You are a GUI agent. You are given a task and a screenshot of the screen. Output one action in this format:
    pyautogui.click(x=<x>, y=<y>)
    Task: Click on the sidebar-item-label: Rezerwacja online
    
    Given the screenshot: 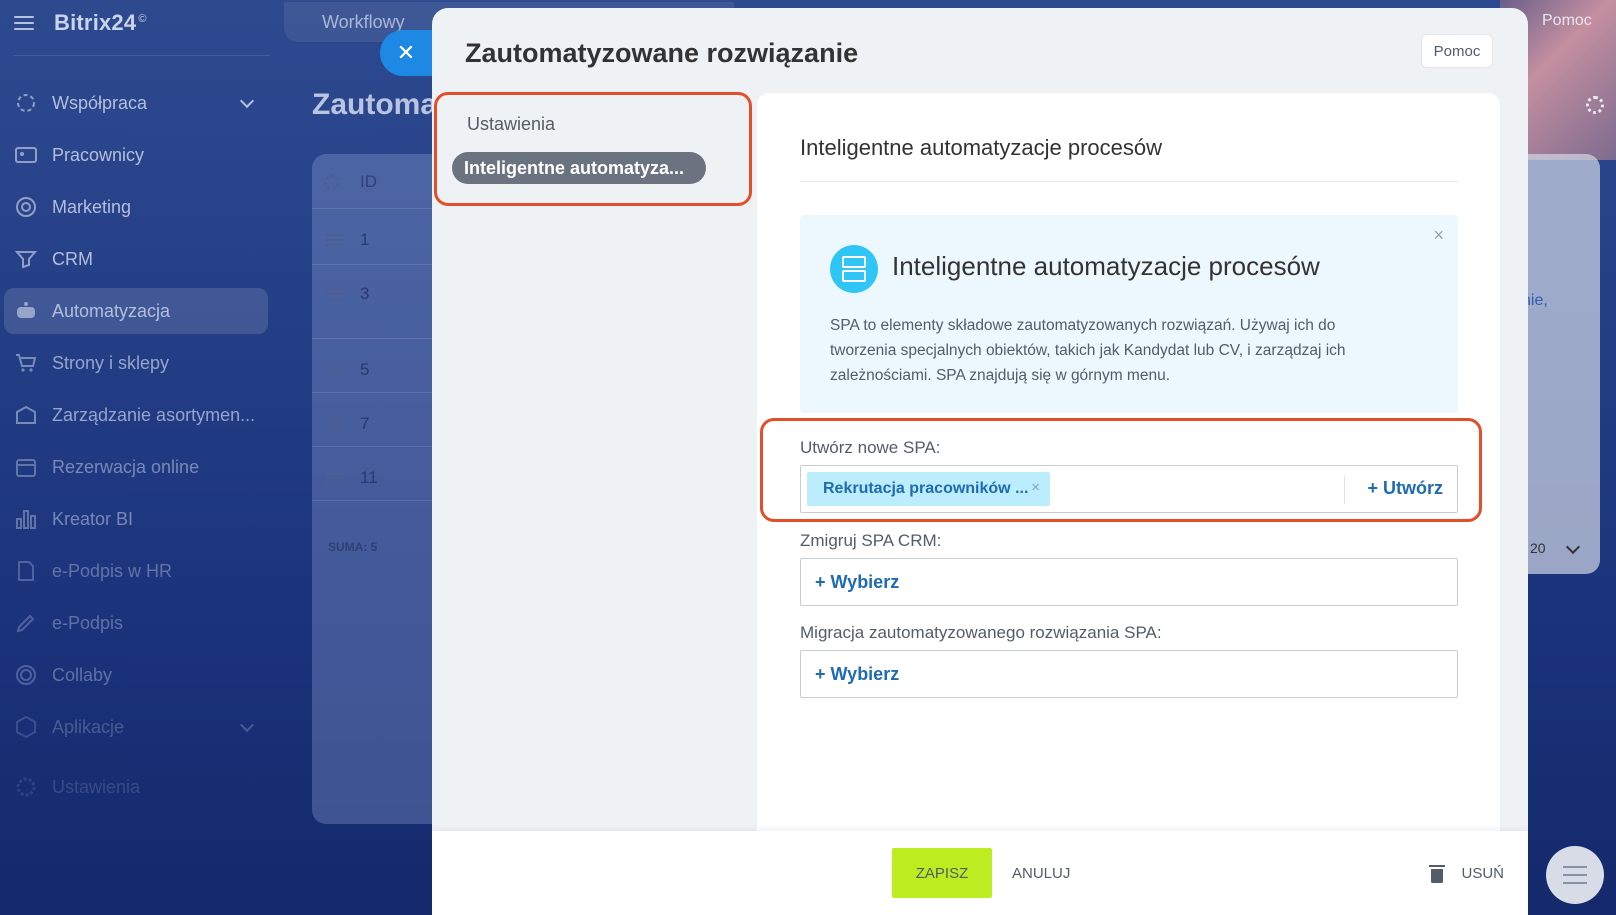 What is the action you would take?
    pyautogui.click(x=126, y=466)
    